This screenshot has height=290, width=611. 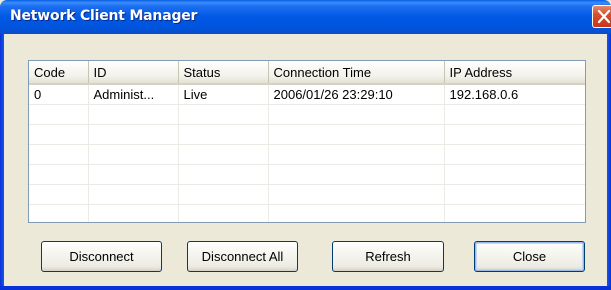 I want to click on cell-code: 0, so click(x=59, y=94).